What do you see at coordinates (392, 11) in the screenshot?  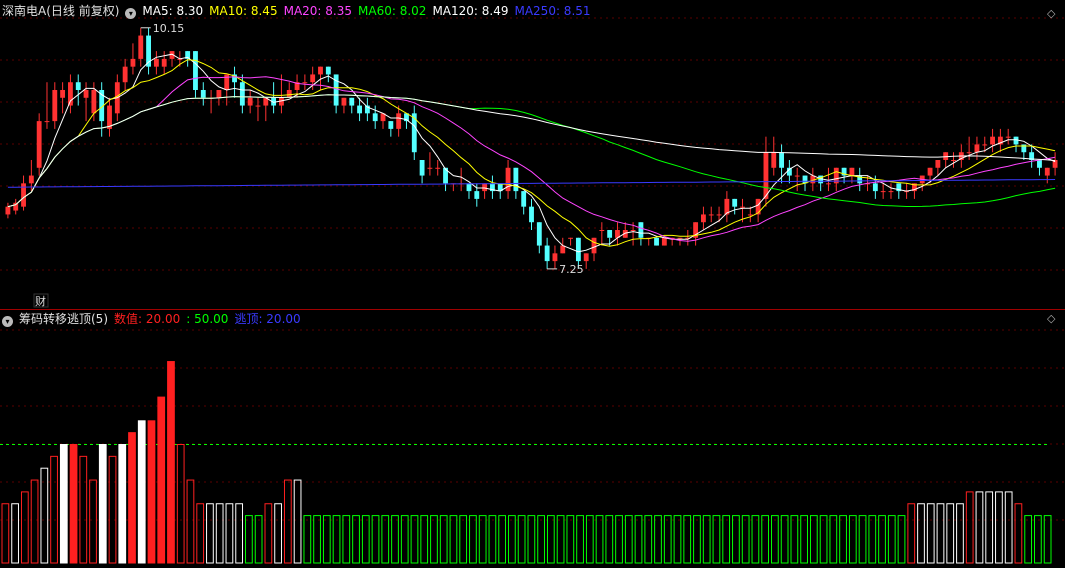 I see `ma-legend-item: MA60: 8.02` at bounding box center [392, 11].